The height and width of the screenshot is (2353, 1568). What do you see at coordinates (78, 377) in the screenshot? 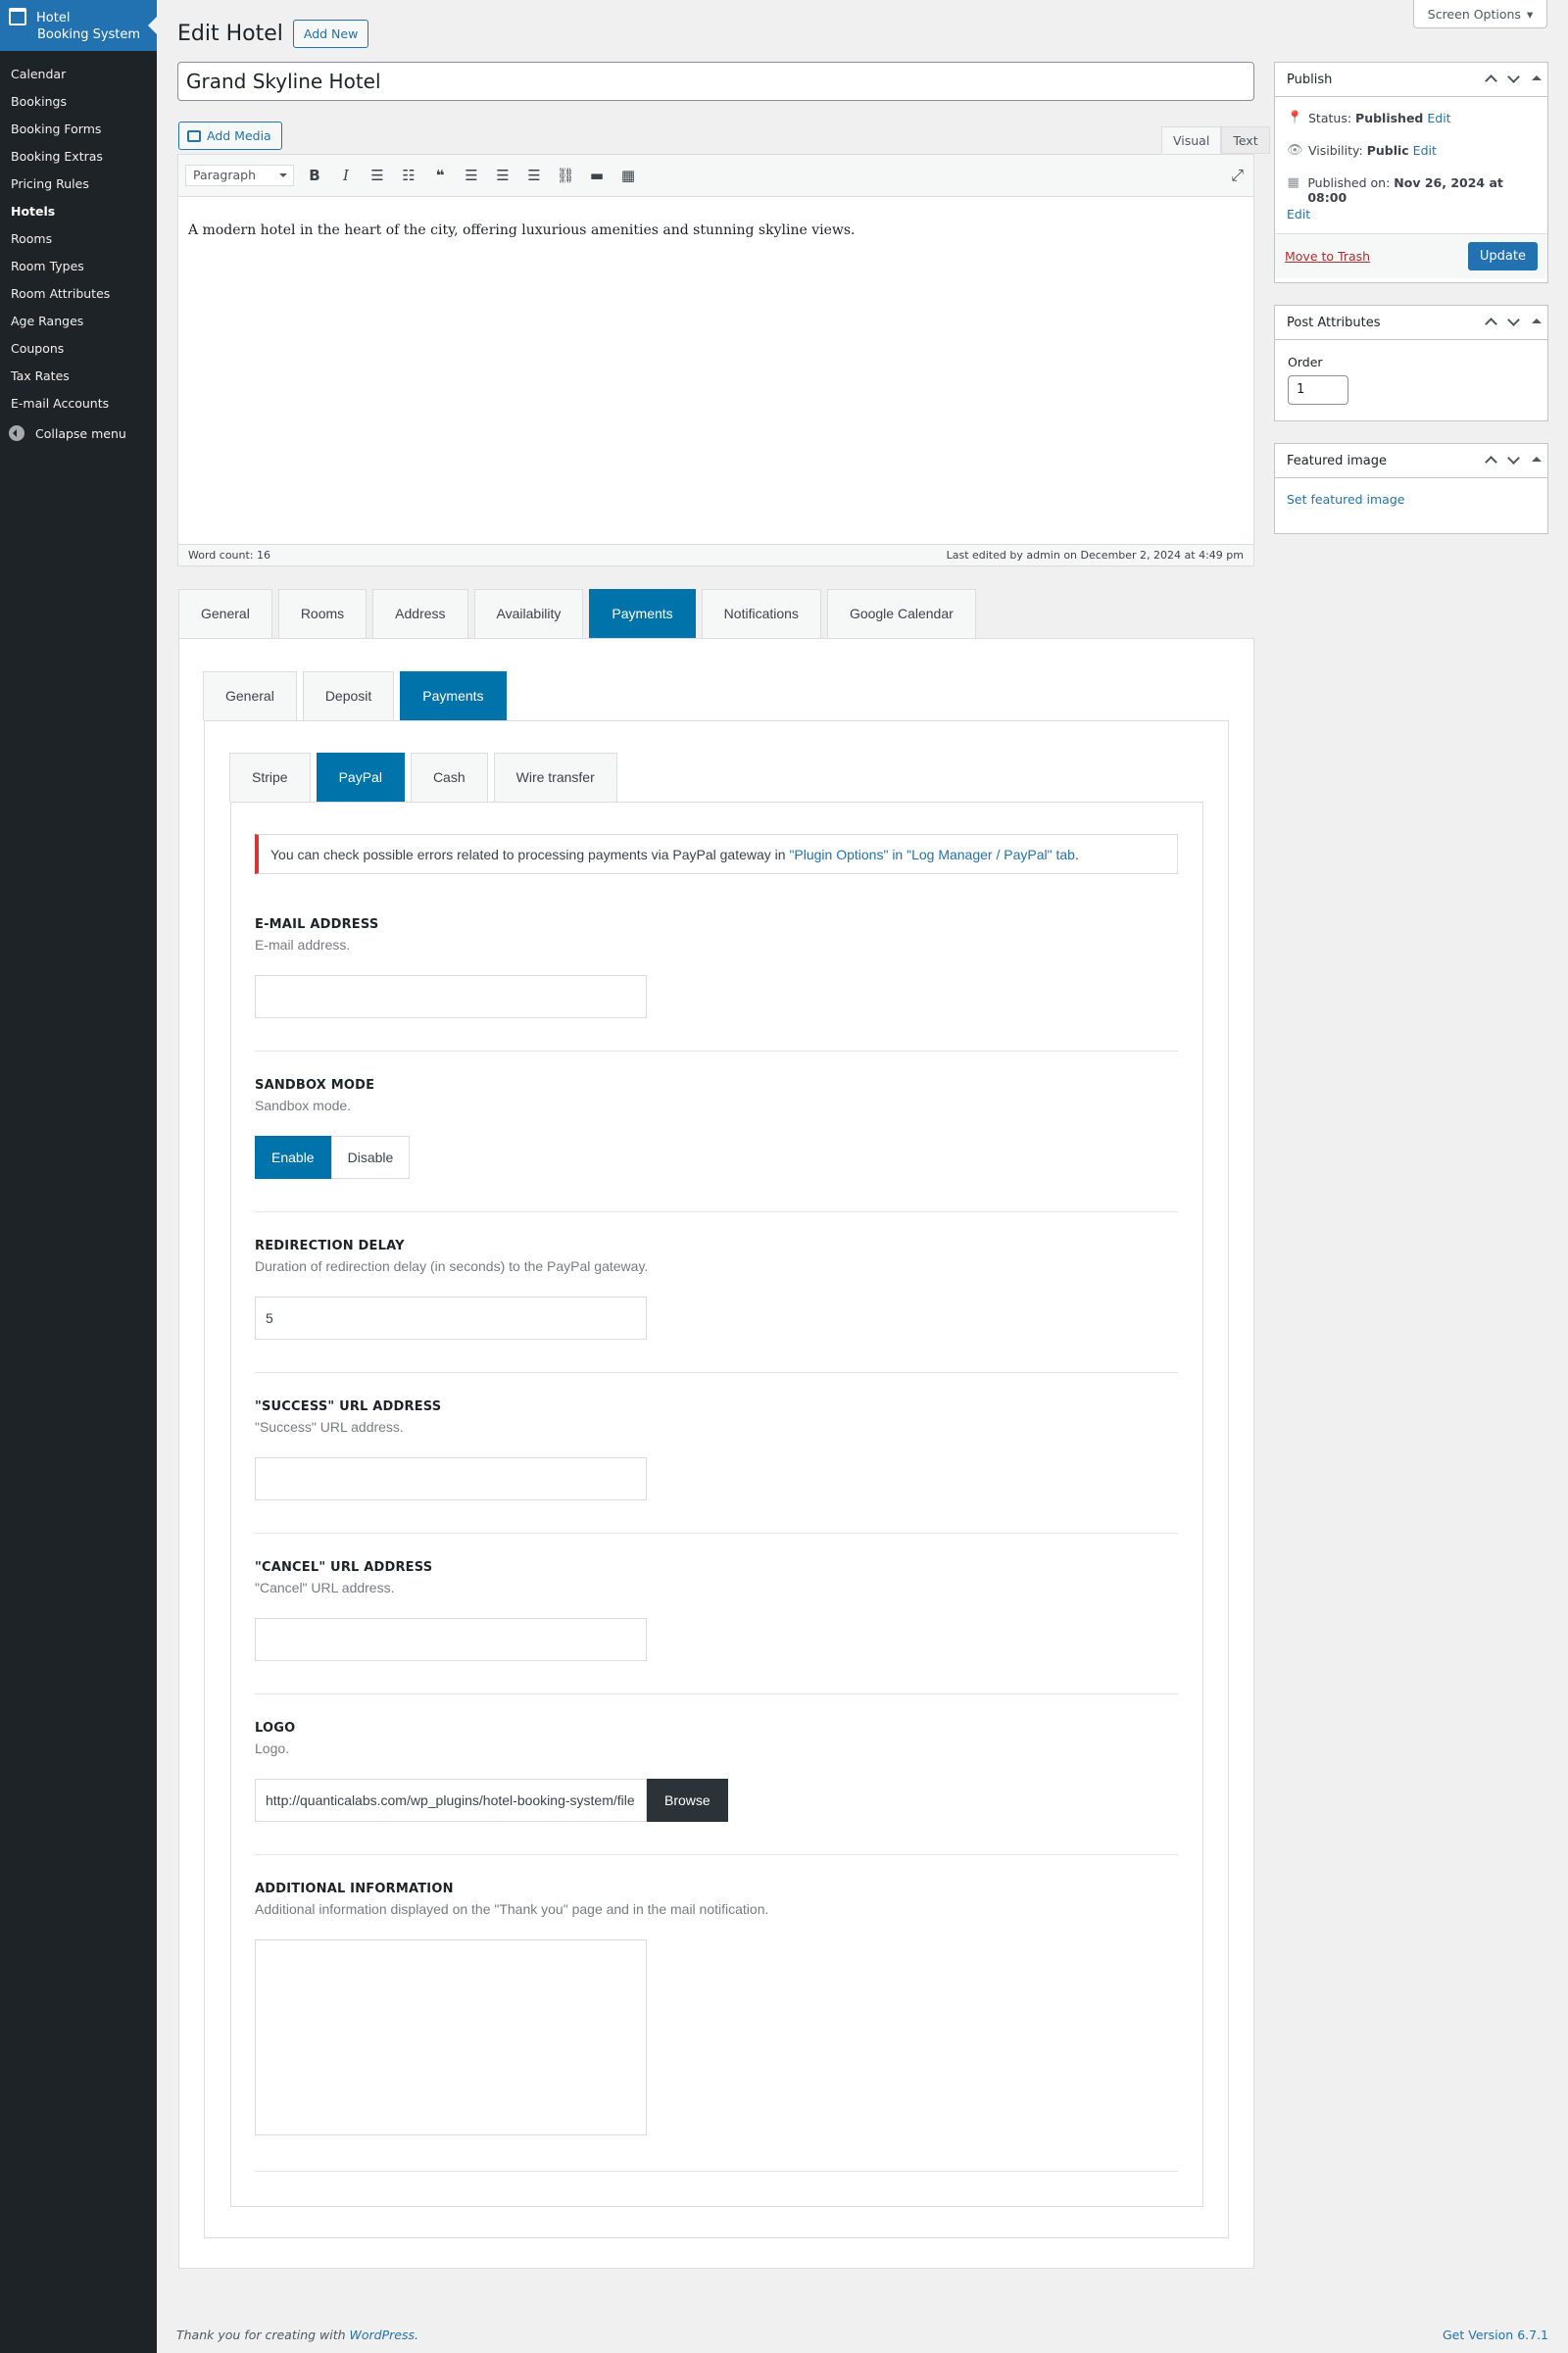
I see `menu-item-tax-rates: Tax Rates` at bounding box center [78, 377].